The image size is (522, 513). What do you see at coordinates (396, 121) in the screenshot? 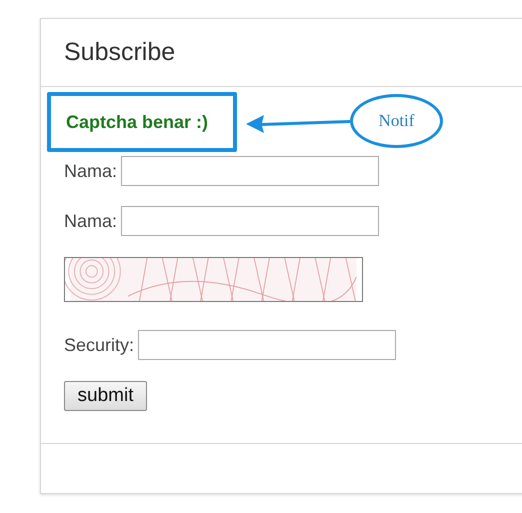
I see `annotation-label: Notif` at bounding box center [396, 121].